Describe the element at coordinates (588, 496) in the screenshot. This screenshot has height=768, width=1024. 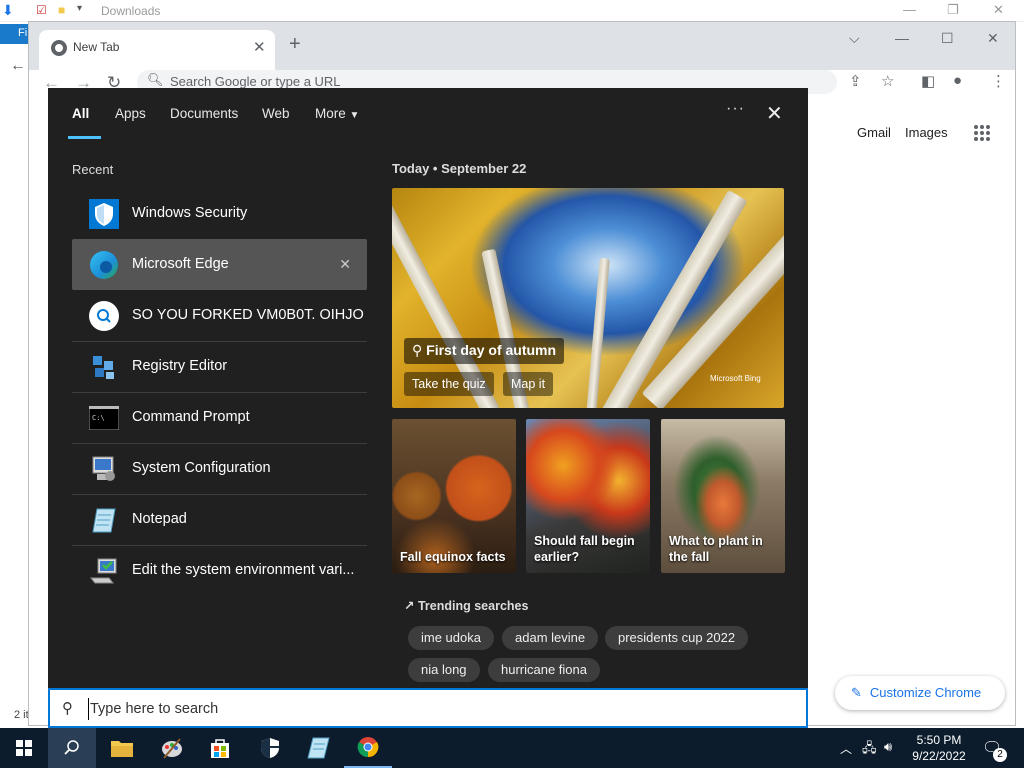
I see `news-card: Should fall begin earlier?` at that location.